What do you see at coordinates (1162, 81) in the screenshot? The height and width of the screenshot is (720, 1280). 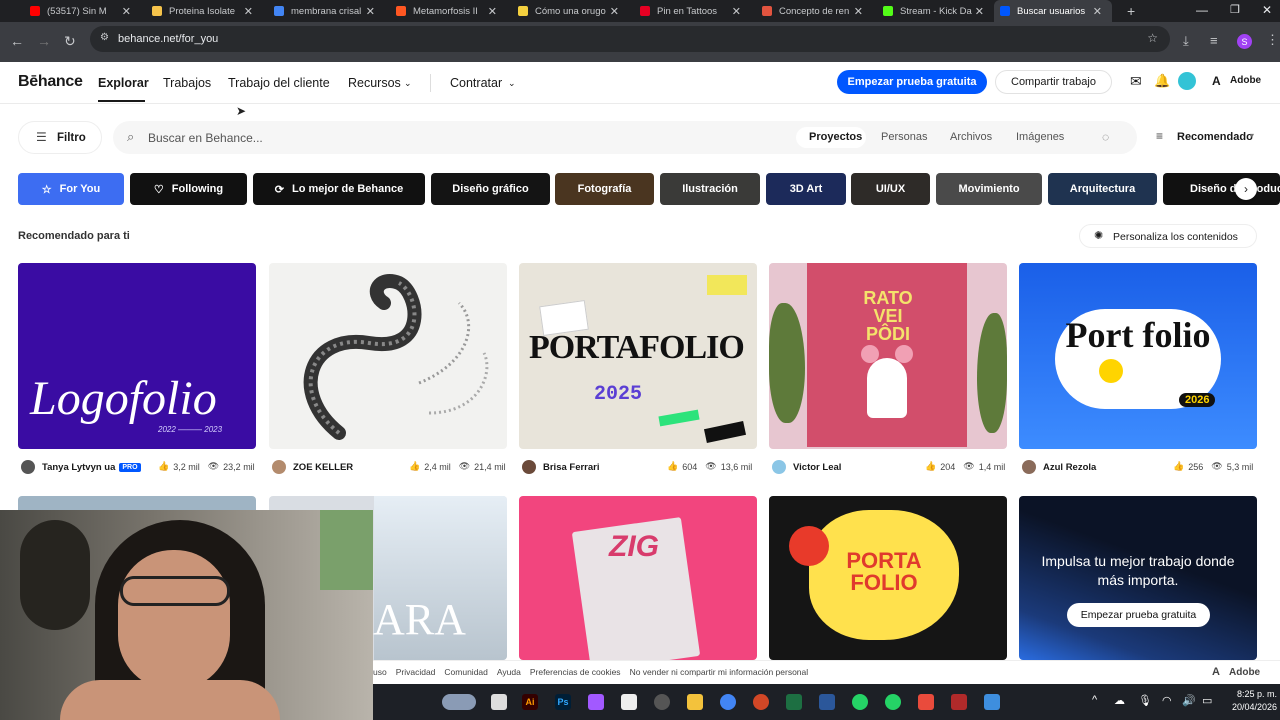 I see `bell-icon: 🔔` at bounding box center [1162, 81].